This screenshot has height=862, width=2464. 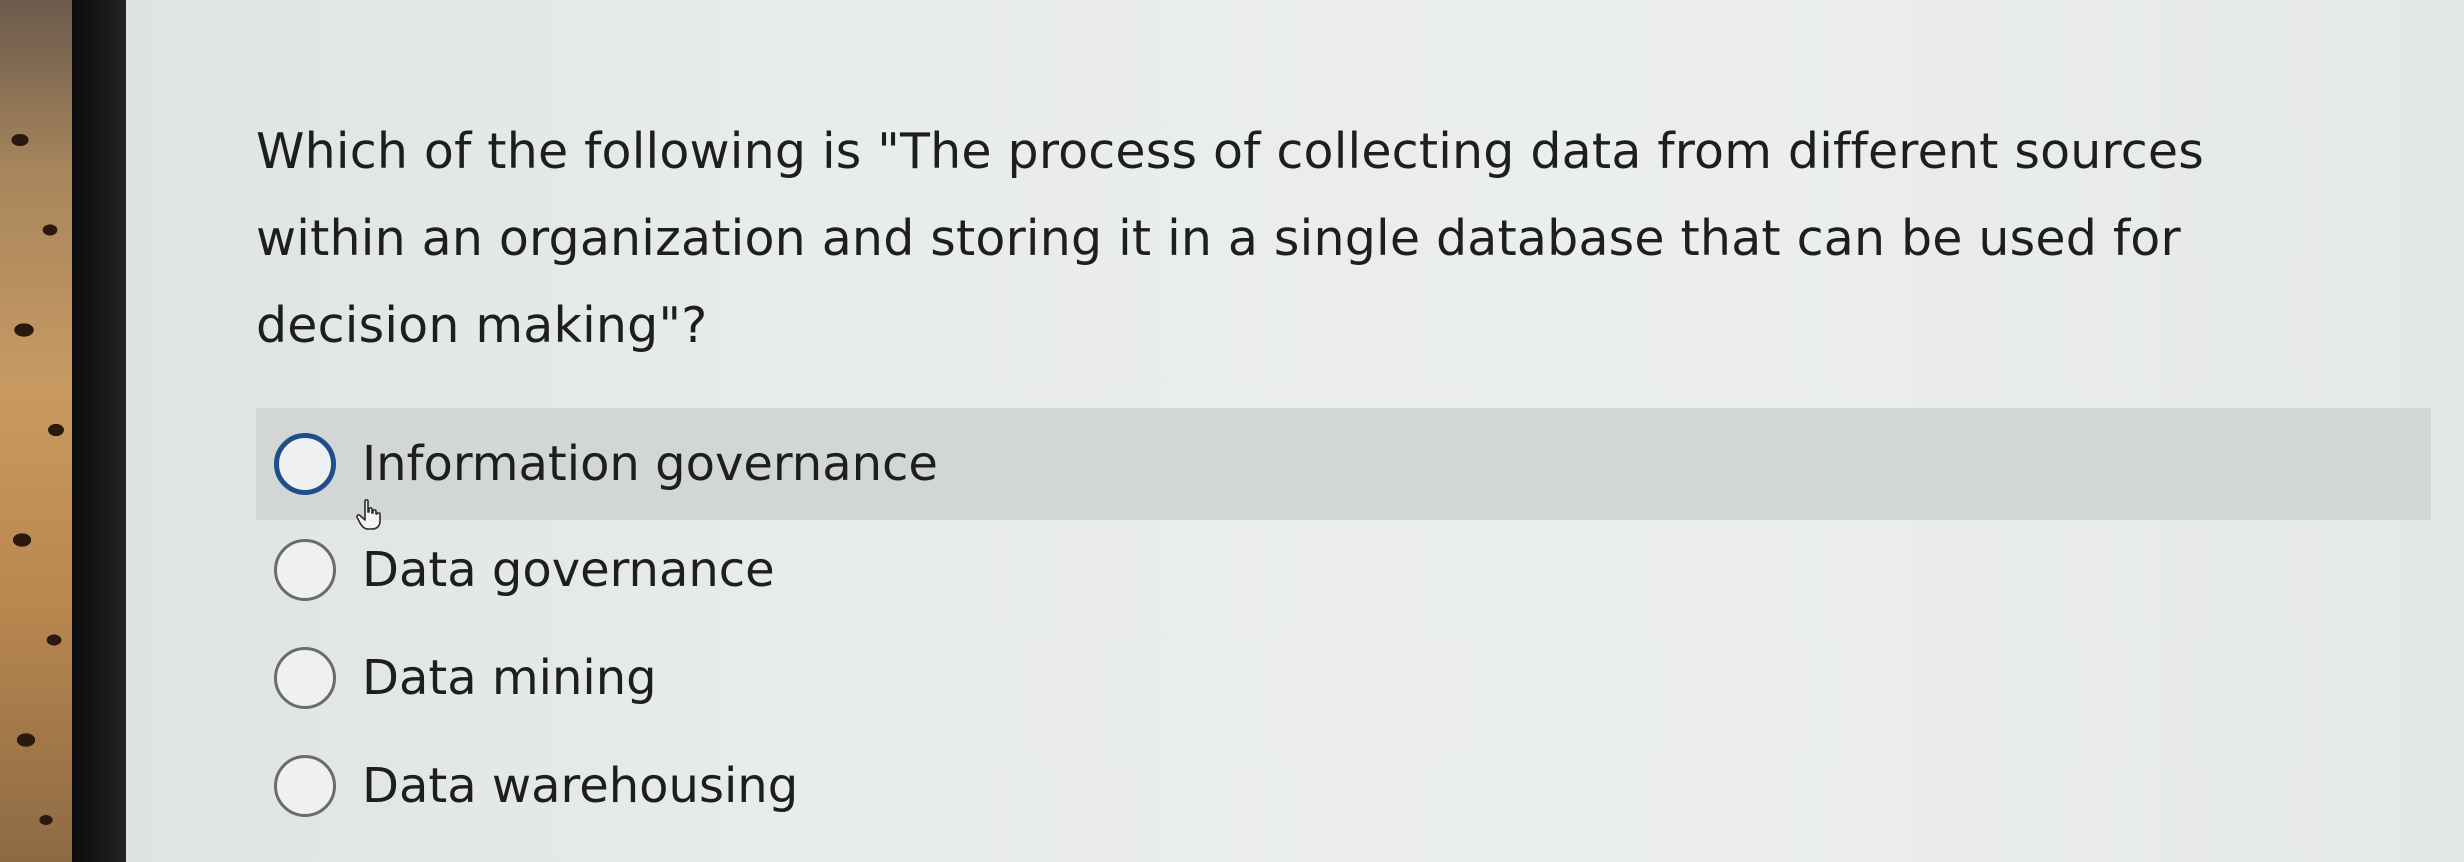 What do you see at coordinates (509, 678) in the screenshot?
I see `option-label: Data mining` at bounding box center [509, 678].